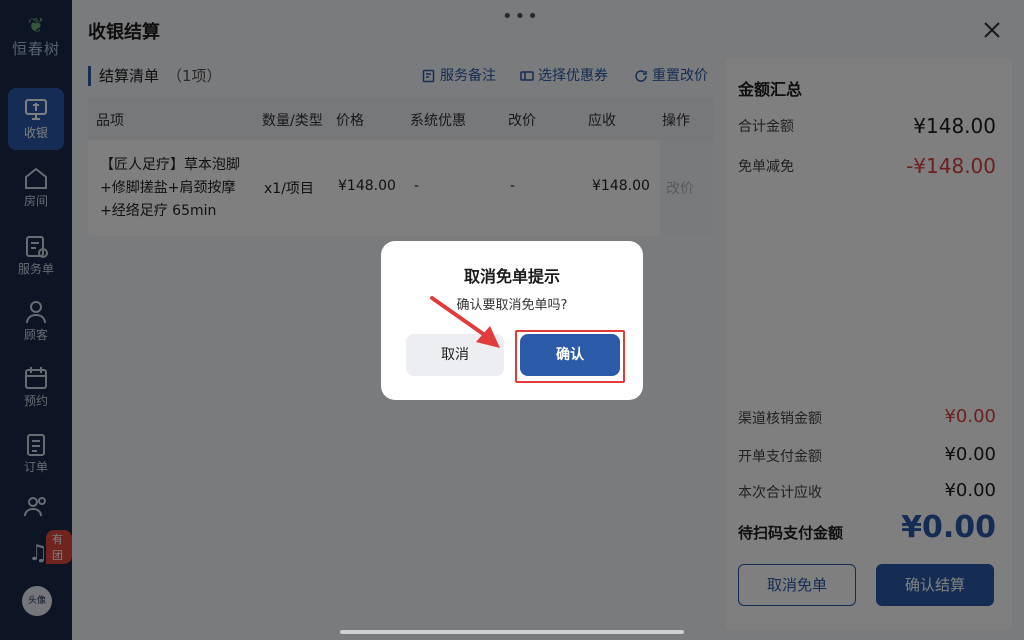 The height and width of the screenshot is (640, 1024). Describe the element at coordinates (512, 320) in the screenshot. I see `cancel-free-dialog: 取消免单提示 确认要取消免单吗? 取消 确认` at that location.